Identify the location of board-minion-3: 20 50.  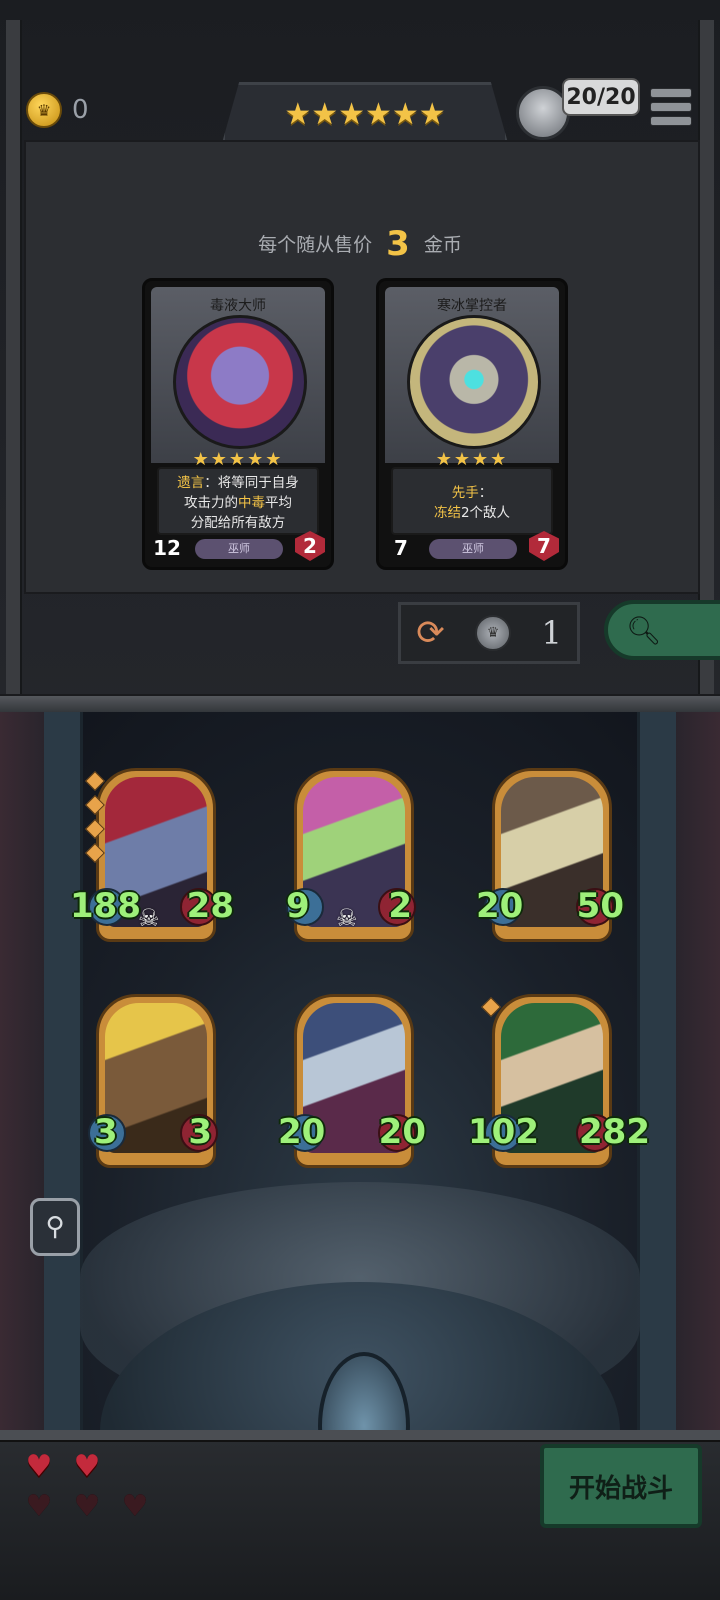
(550, 856).